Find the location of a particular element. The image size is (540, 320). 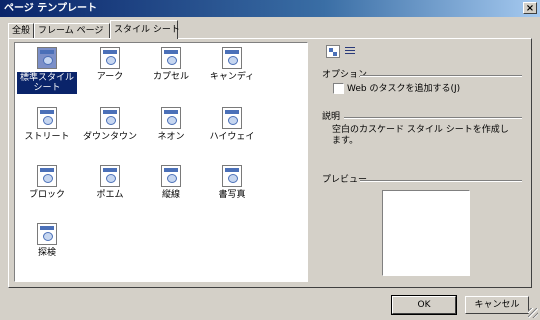

options-divider is located at coordinates (441, 76).